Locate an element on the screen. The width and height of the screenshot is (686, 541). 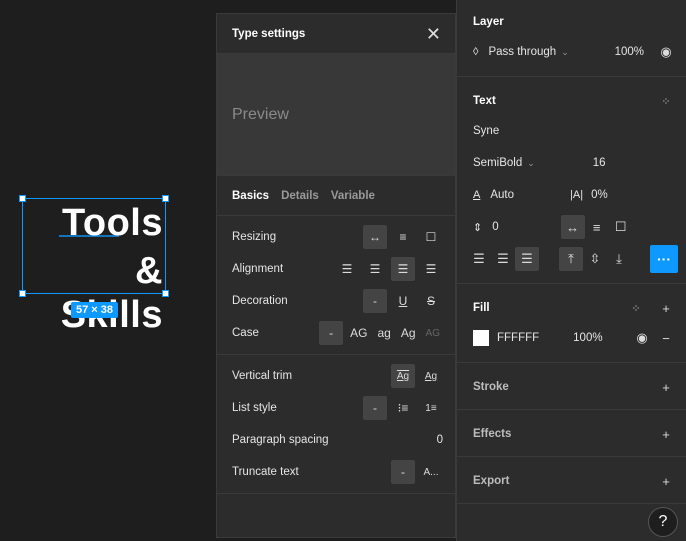
help-button: ? is located at coordinates (663, 522).